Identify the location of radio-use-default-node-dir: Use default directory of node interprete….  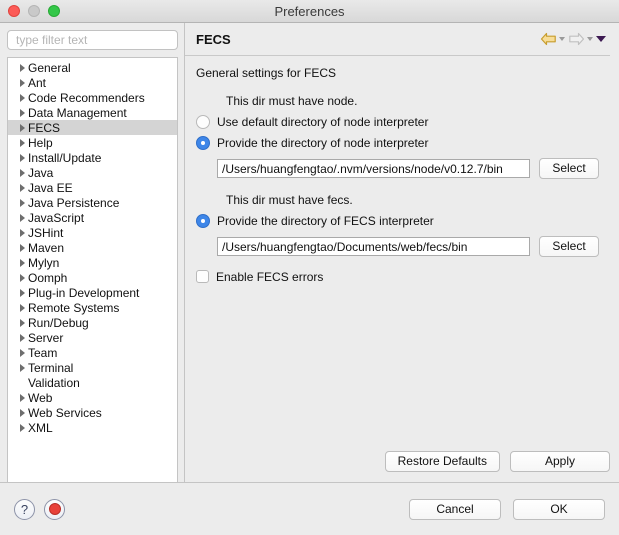
(403, 121).